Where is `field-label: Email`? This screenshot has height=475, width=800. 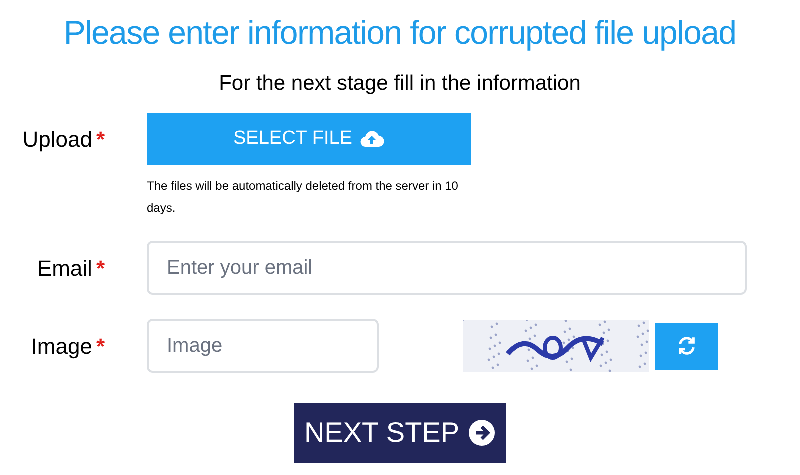
field-label: Email is located at coordinates (64, 268).